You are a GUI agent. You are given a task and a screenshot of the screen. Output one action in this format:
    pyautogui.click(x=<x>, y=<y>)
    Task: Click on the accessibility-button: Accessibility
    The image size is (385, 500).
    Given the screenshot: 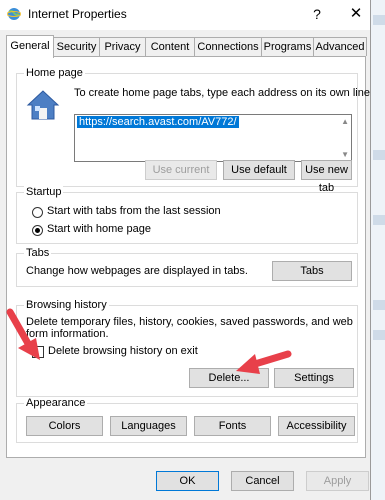 What is the action you would take?
    pyautogui.click(x=316, y=426)
    